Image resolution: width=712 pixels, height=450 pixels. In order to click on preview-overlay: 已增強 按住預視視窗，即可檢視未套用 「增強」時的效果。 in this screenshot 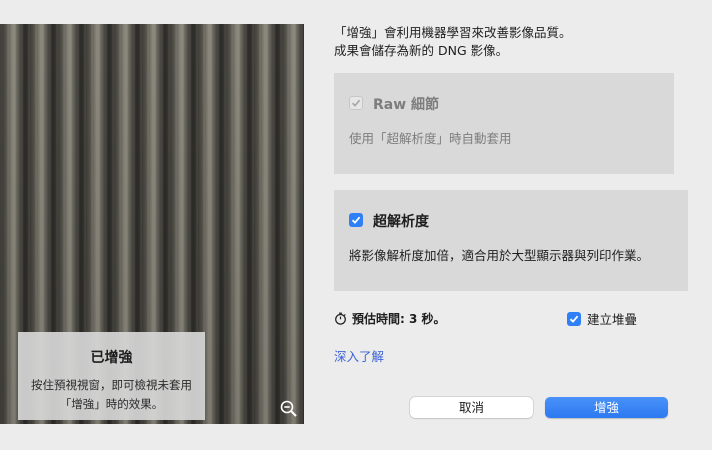, I will do `click(111, 376)`.